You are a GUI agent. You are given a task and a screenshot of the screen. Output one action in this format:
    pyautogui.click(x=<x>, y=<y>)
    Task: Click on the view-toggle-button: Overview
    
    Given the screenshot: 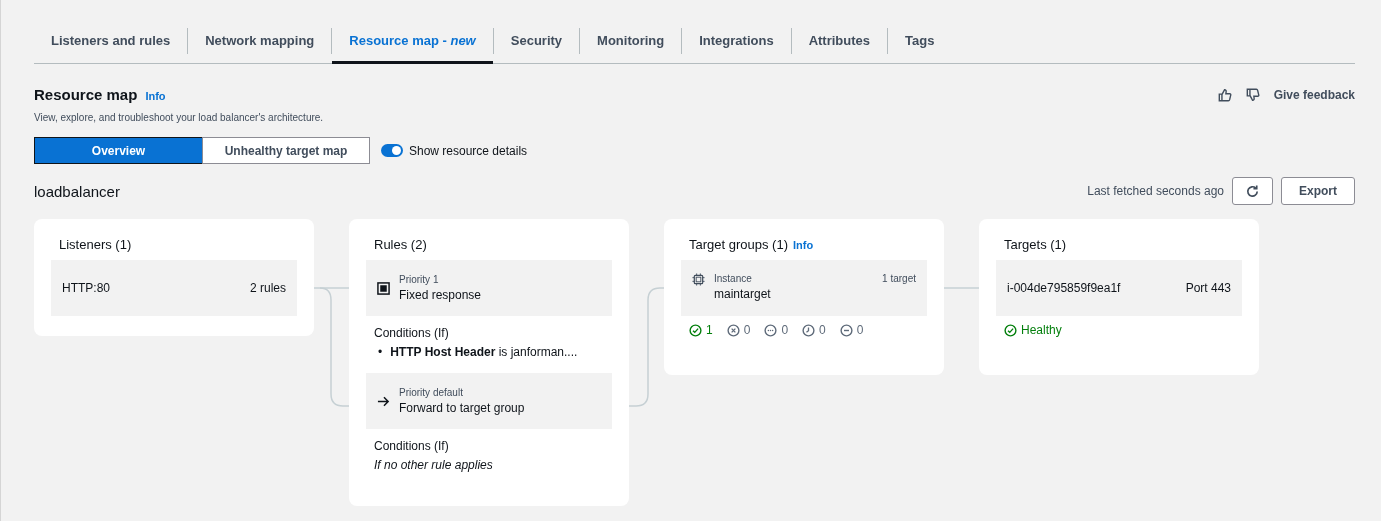 What is the action you would take?
    pyautogui.click(x=118, y=150)
    